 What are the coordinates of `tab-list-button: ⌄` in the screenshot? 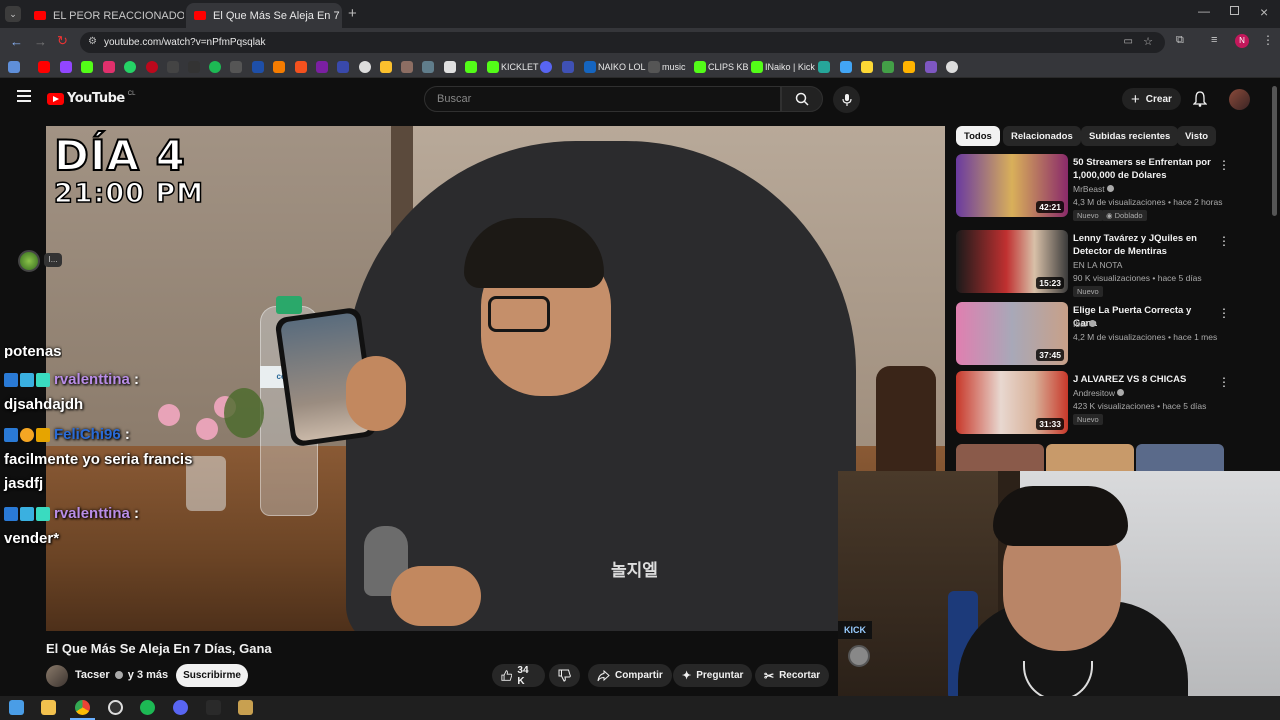 It's located at (13, 14).